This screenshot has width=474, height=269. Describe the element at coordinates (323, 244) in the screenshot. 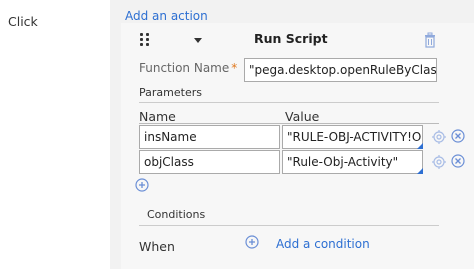

I see `add-condition-link: Add a condition` at that location.